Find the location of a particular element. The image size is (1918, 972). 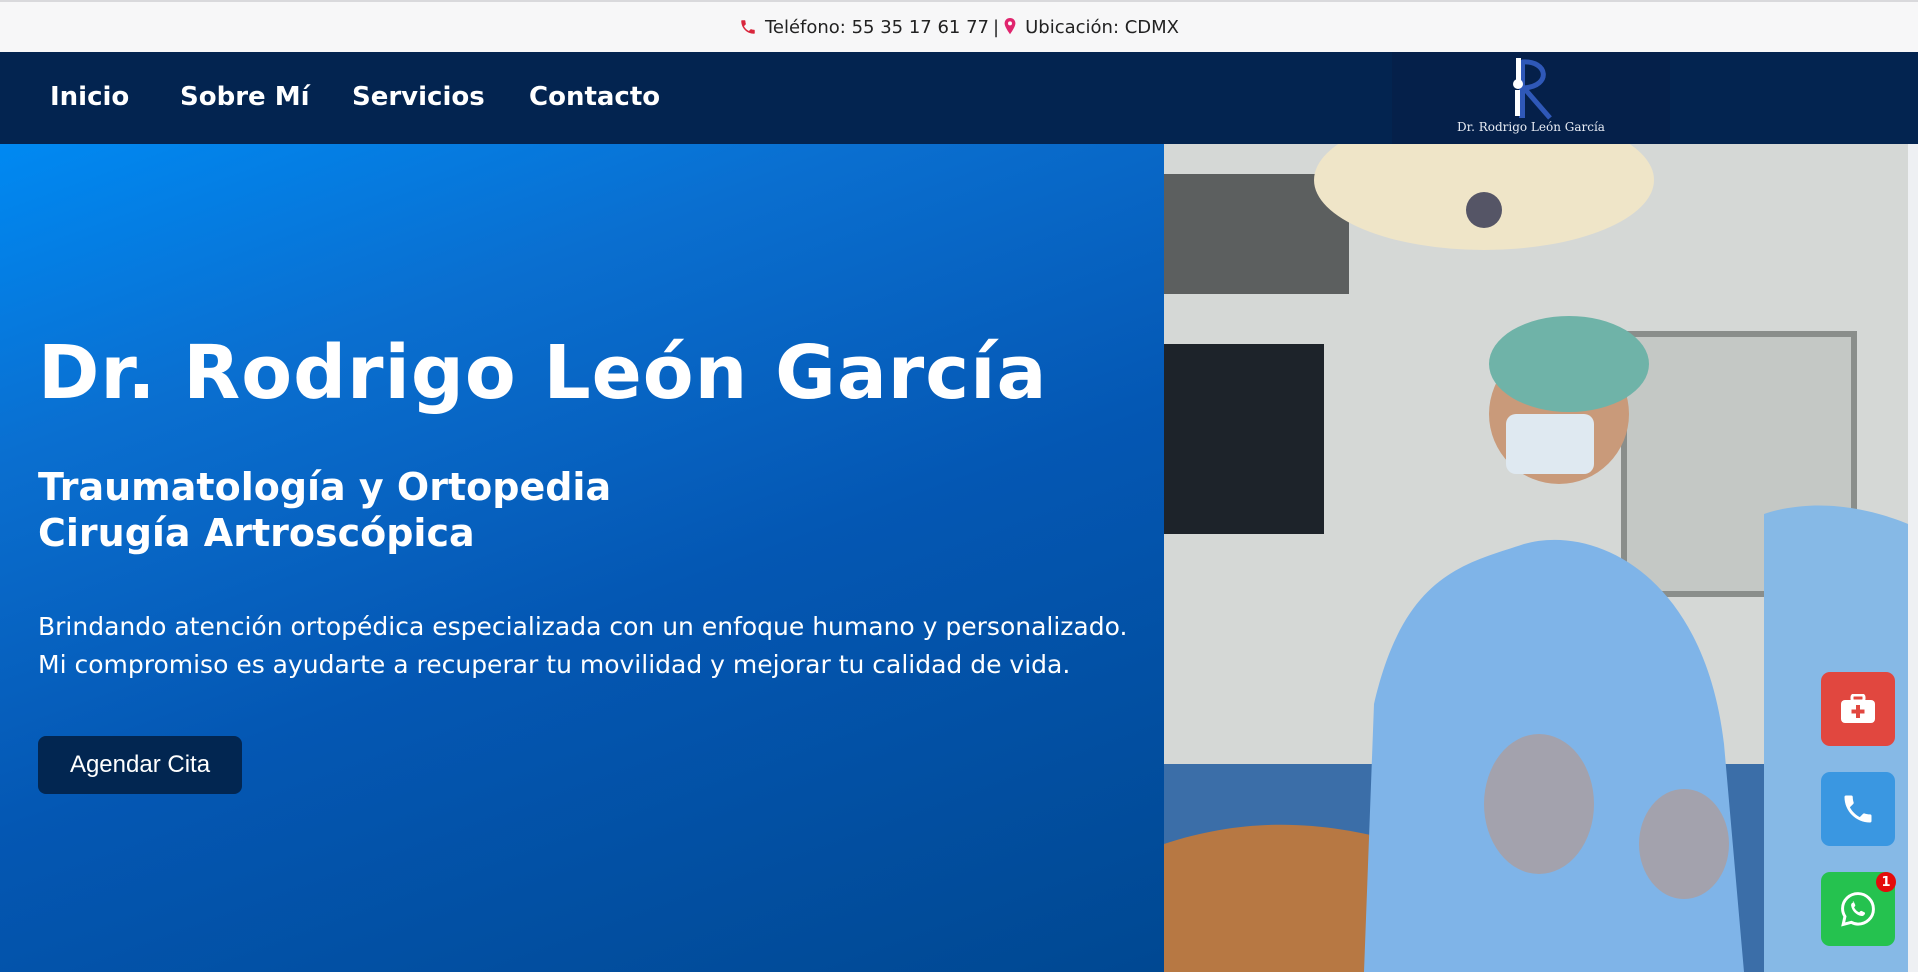

hero-title: Dr. Rodrigo León García is located at coordinates (543, 373).